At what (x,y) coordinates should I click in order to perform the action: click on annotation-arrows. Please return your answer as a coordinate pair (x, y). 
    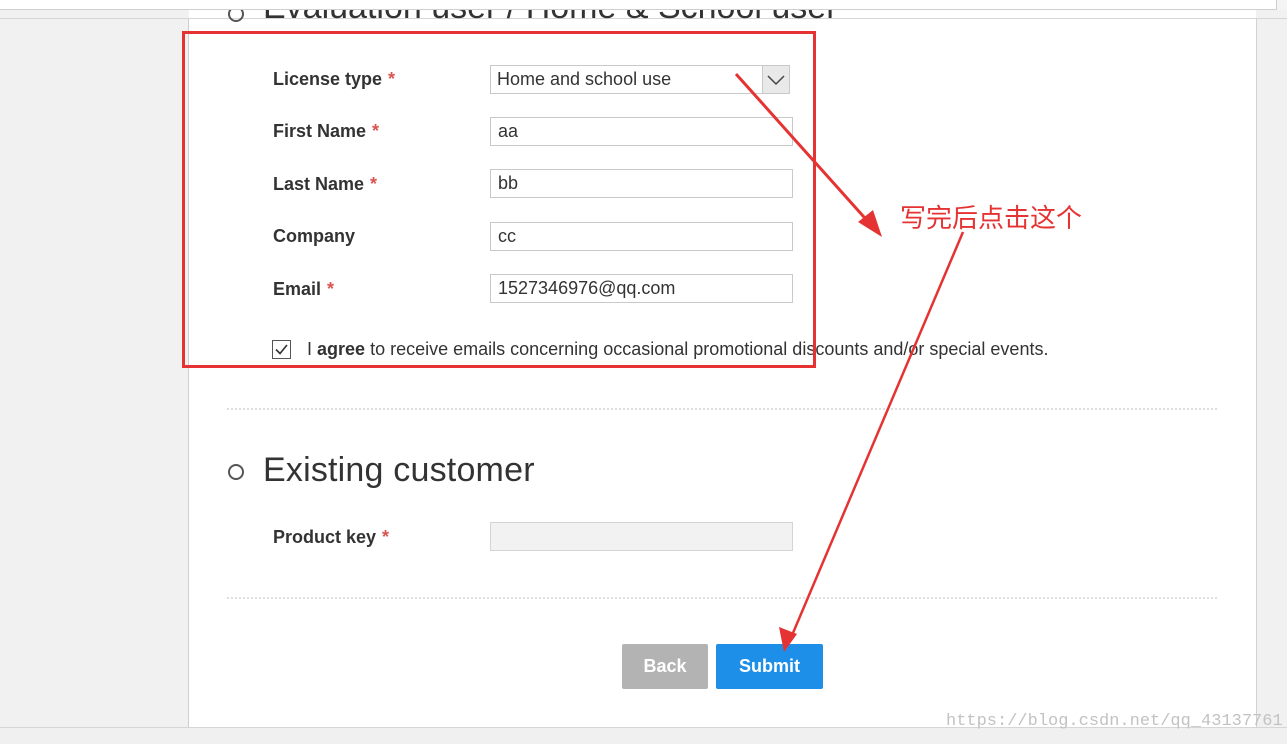
    Looking at the image, I should click on (849, 362).